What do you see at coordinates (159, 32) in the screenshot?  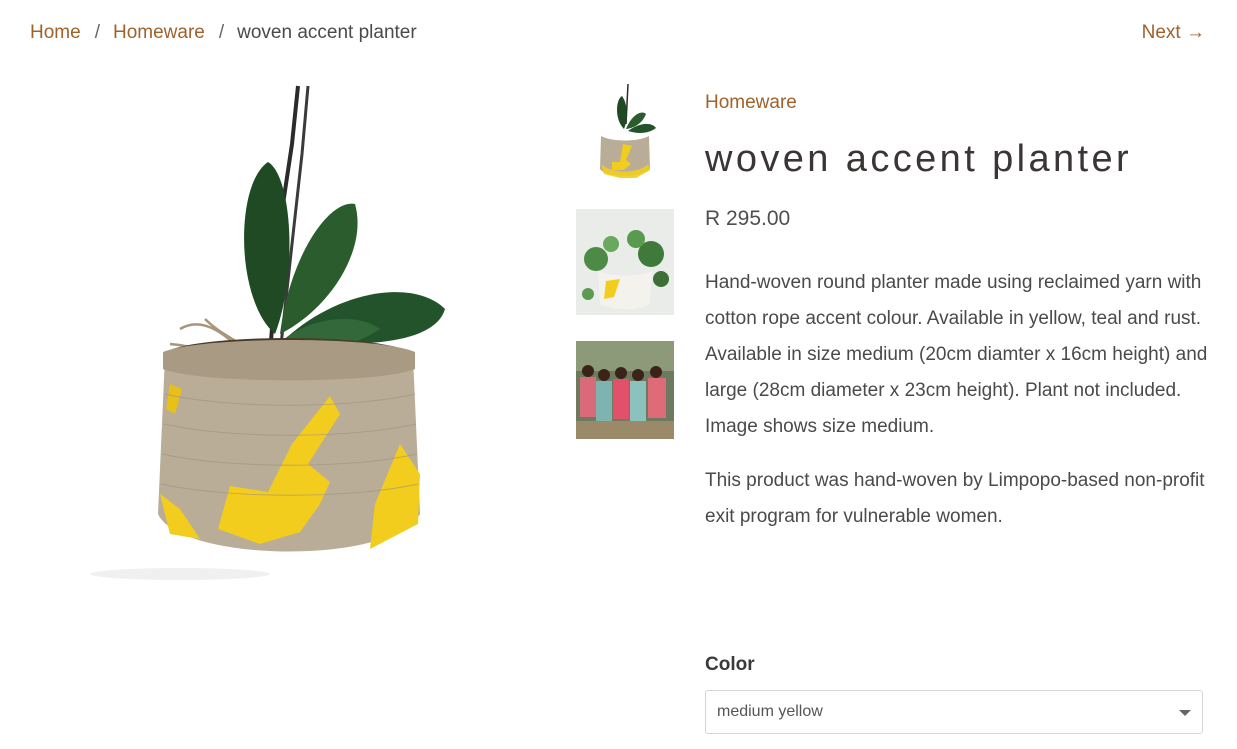 I see `breadcrumb-collection-link: Homeware` at bounding box center [159, 32].